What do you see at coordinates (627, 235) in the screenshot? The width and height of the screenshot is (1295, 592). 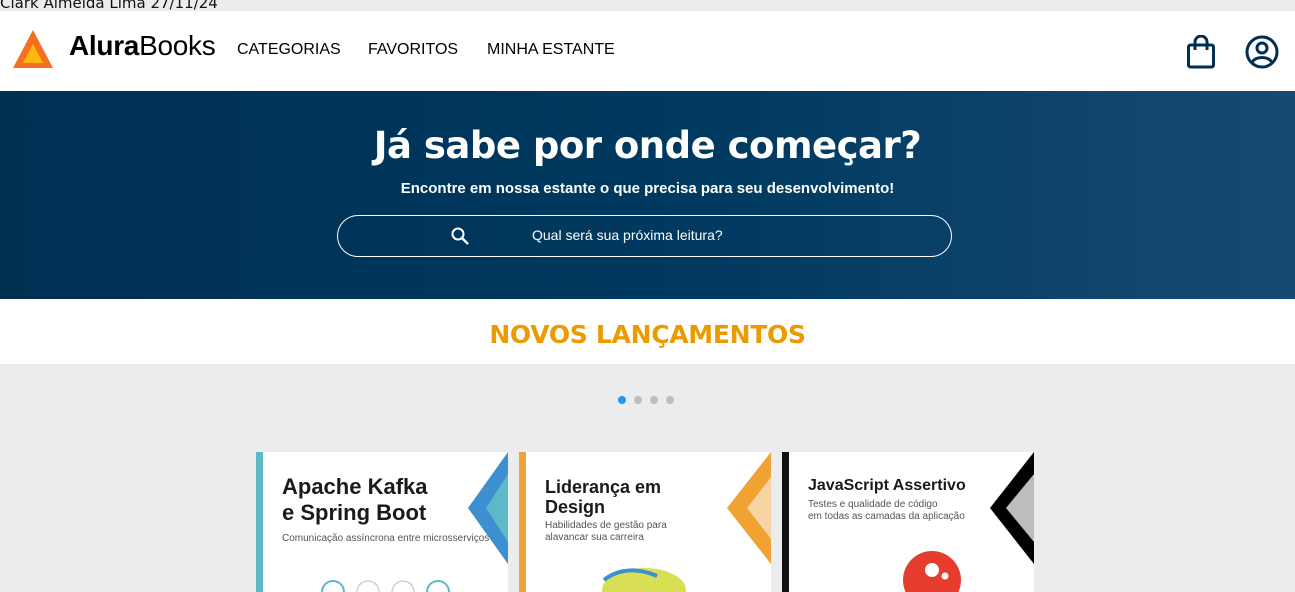 I see `search-placeholder: Qual será sua próxima leitura?` at bounding box center [627, 235].